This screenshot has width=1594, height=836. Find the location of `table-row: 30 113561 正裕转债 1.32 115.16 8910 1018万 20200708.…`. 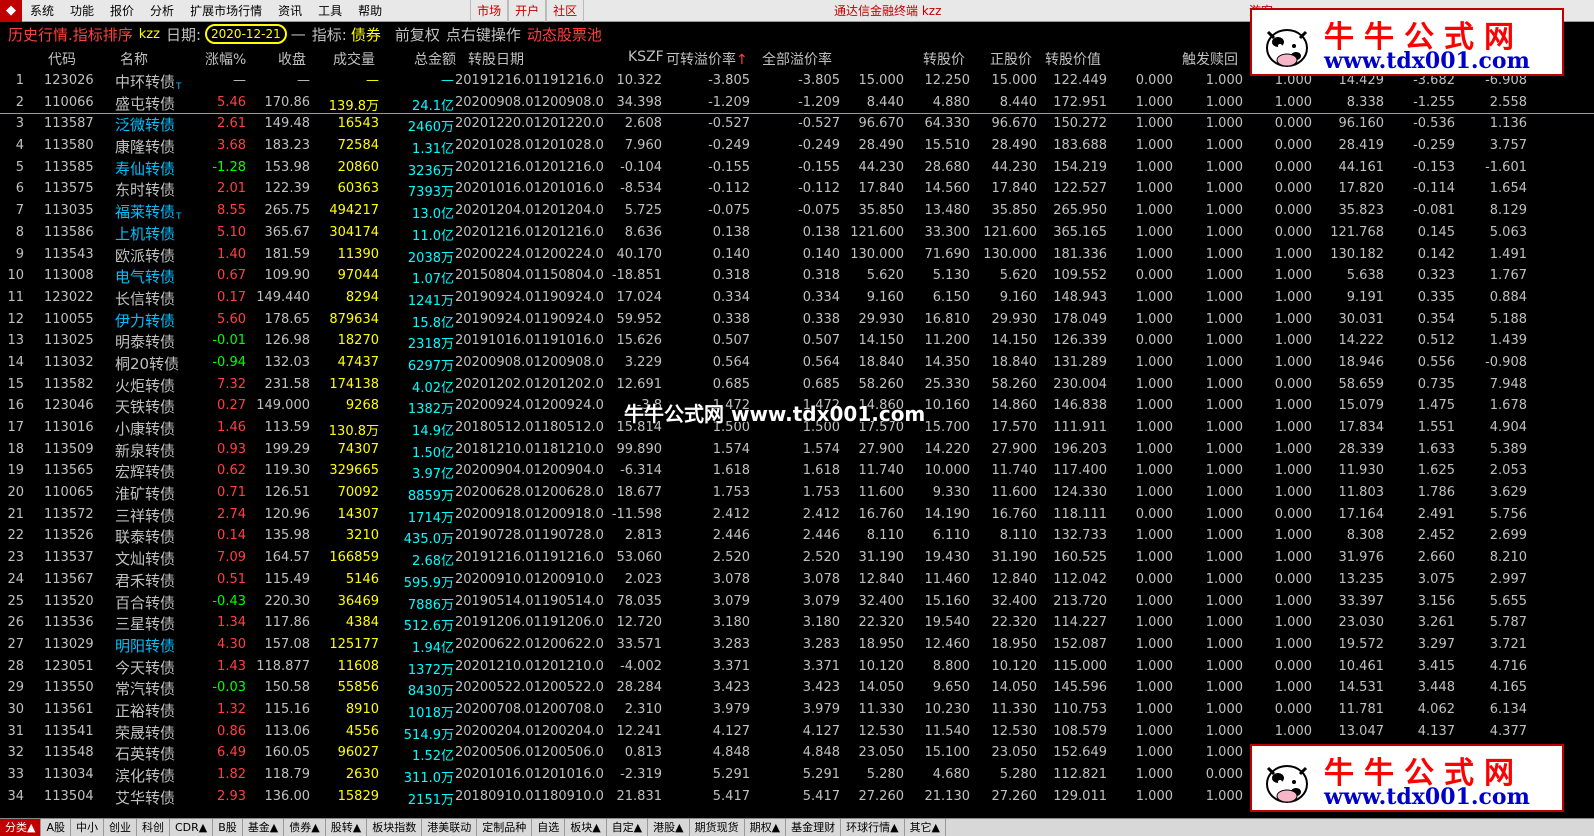

table-row: 30 113561 正裕转债 1.32 115.16 8910 1018万 20200708.… is located at coordinates (797, 711).